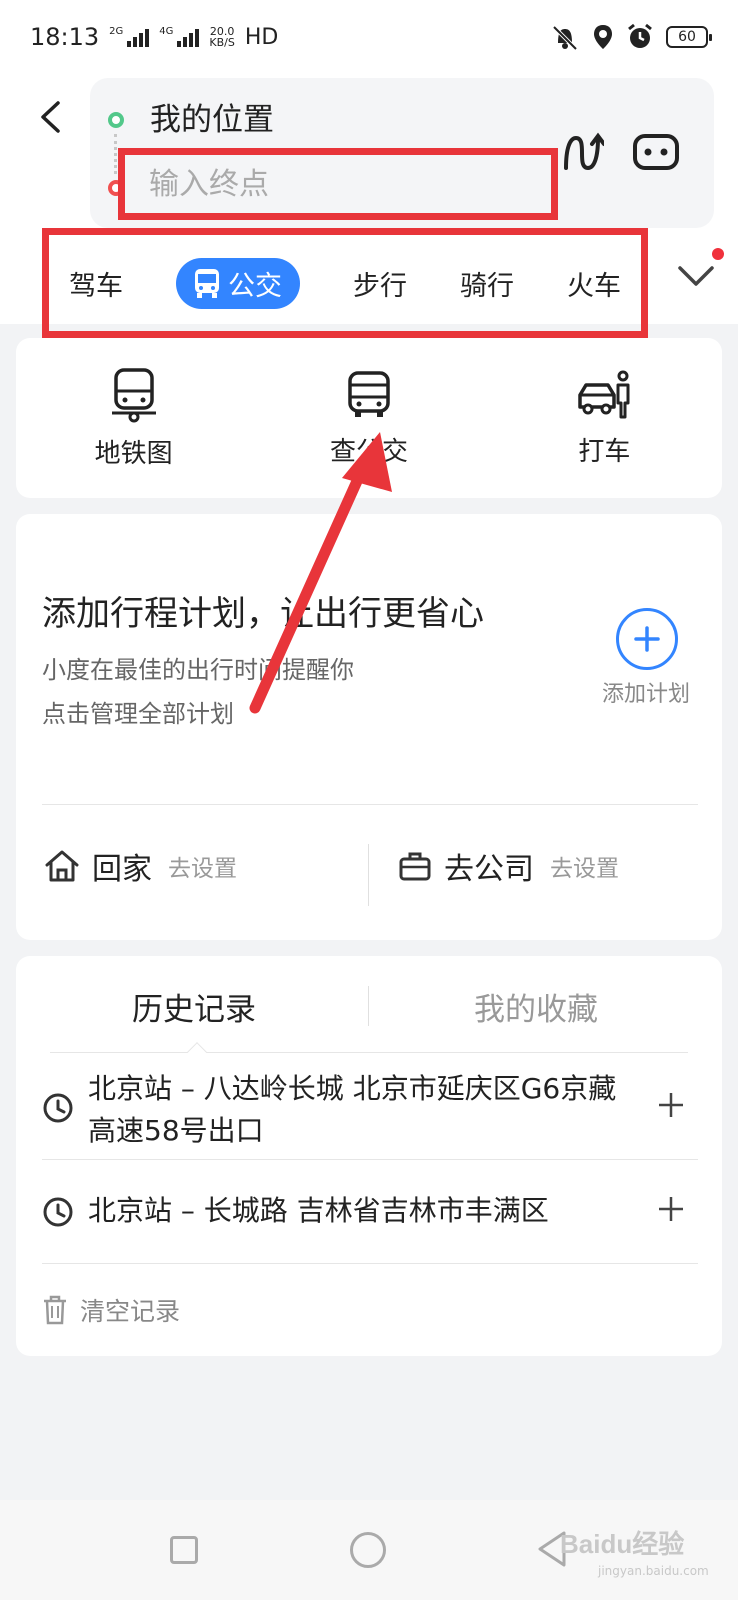 Image resolution: width=738 pixels, height=1600 pixels. Describe the element at coordinates (640, 35) in the screenshot. I see `alarm-icon` at that location.